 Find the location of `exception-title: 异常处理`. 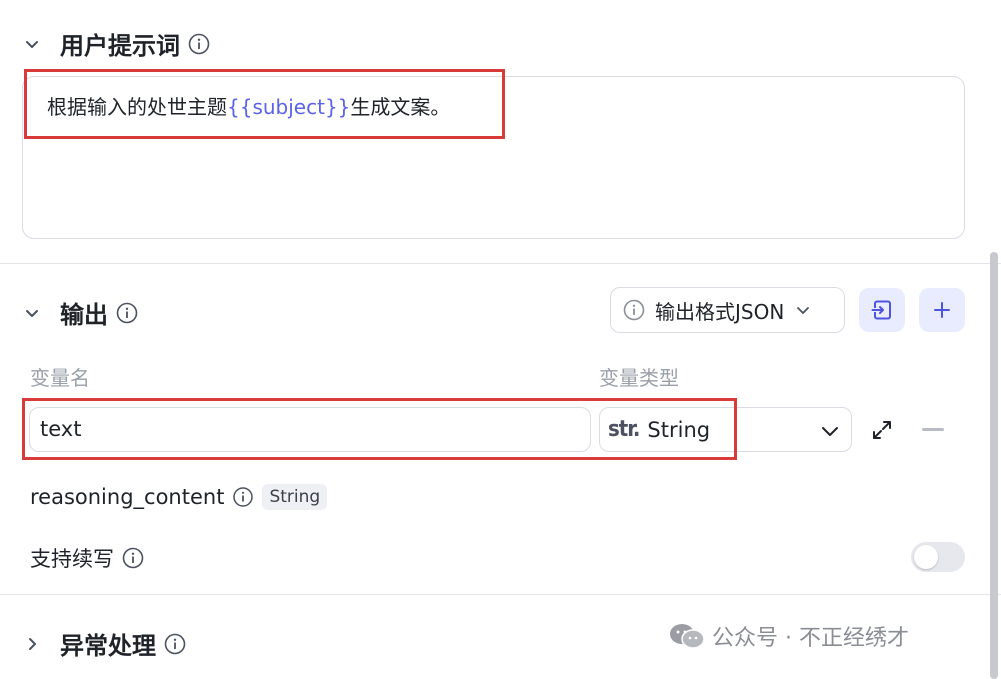

exception-title: 异常处理 is located at coordinates (108, 646).